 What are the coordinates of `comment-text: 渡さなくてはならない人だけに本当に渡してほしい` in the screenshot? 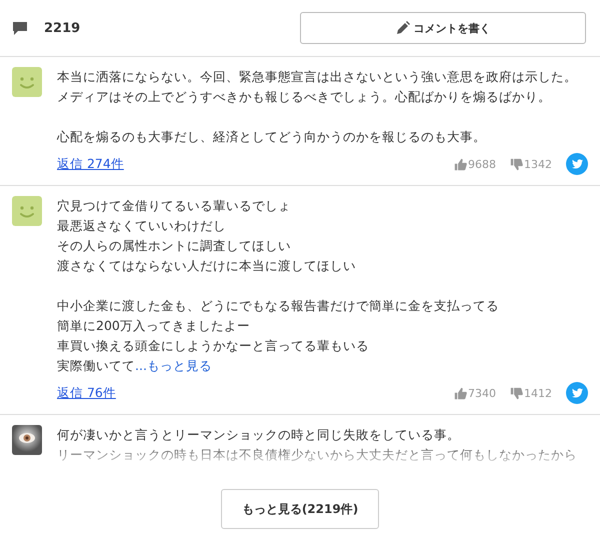 It's located at (206, 266).